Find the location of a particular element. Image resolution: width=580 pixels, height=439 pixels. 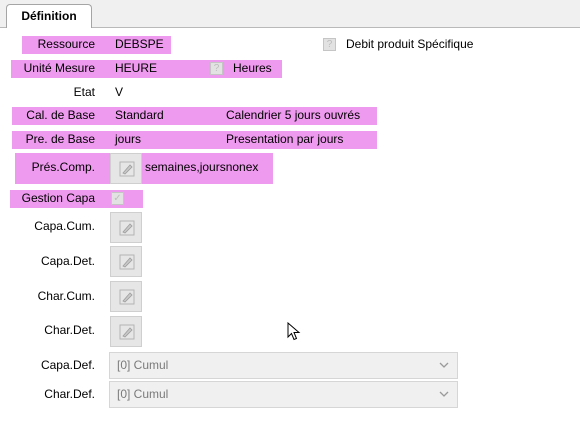

debit-produit-checkbox: ? is located at coordinates (329, 44).